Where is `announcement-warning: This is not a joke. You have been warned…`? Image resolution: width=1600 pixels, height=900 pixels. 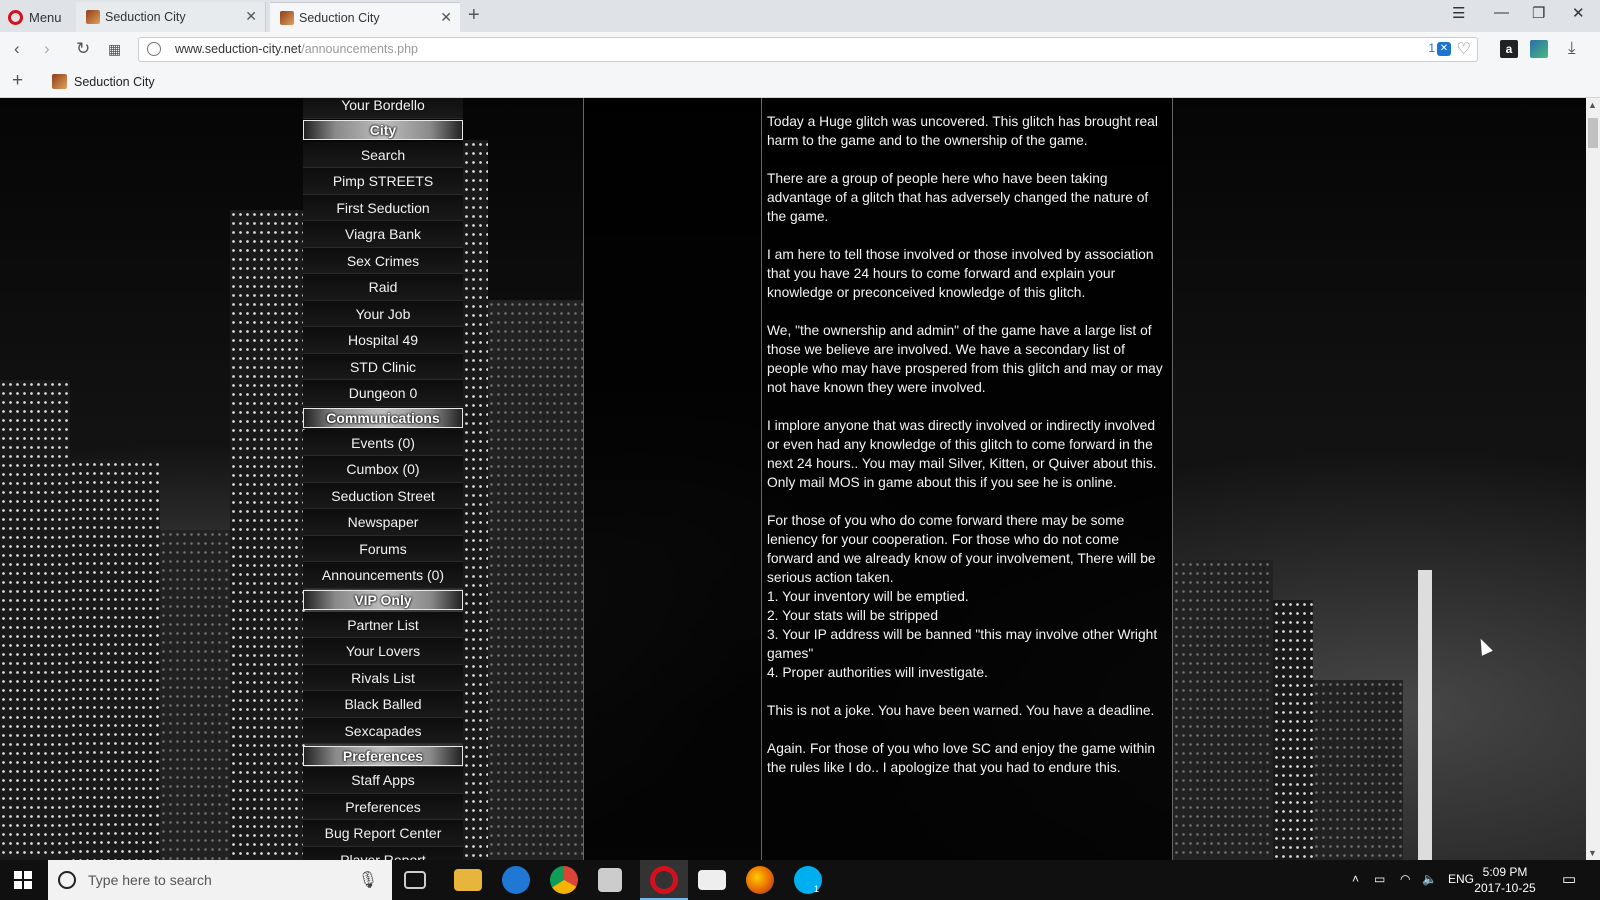
announcement-warning: This is not a joke. You have been warned… is located at coordinates (961, 710).